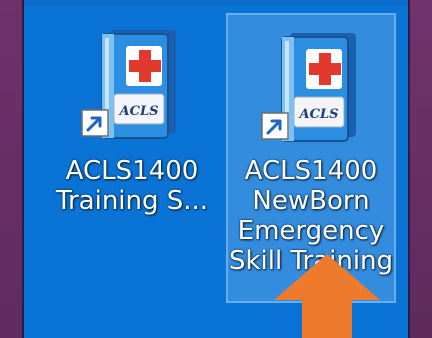  Describe the element at coordinates (327, 296) in the screenshot. I see `orange-up-arrow-icon` at that location.